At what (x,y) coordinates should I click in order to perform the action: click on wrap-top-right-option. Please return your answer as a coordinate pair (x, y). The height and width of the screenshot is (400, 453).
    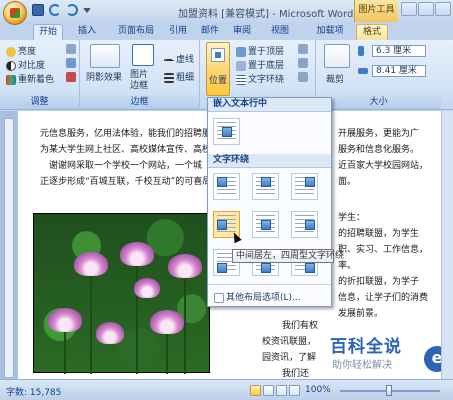
    Looking at the image, I should click on (304, 186).